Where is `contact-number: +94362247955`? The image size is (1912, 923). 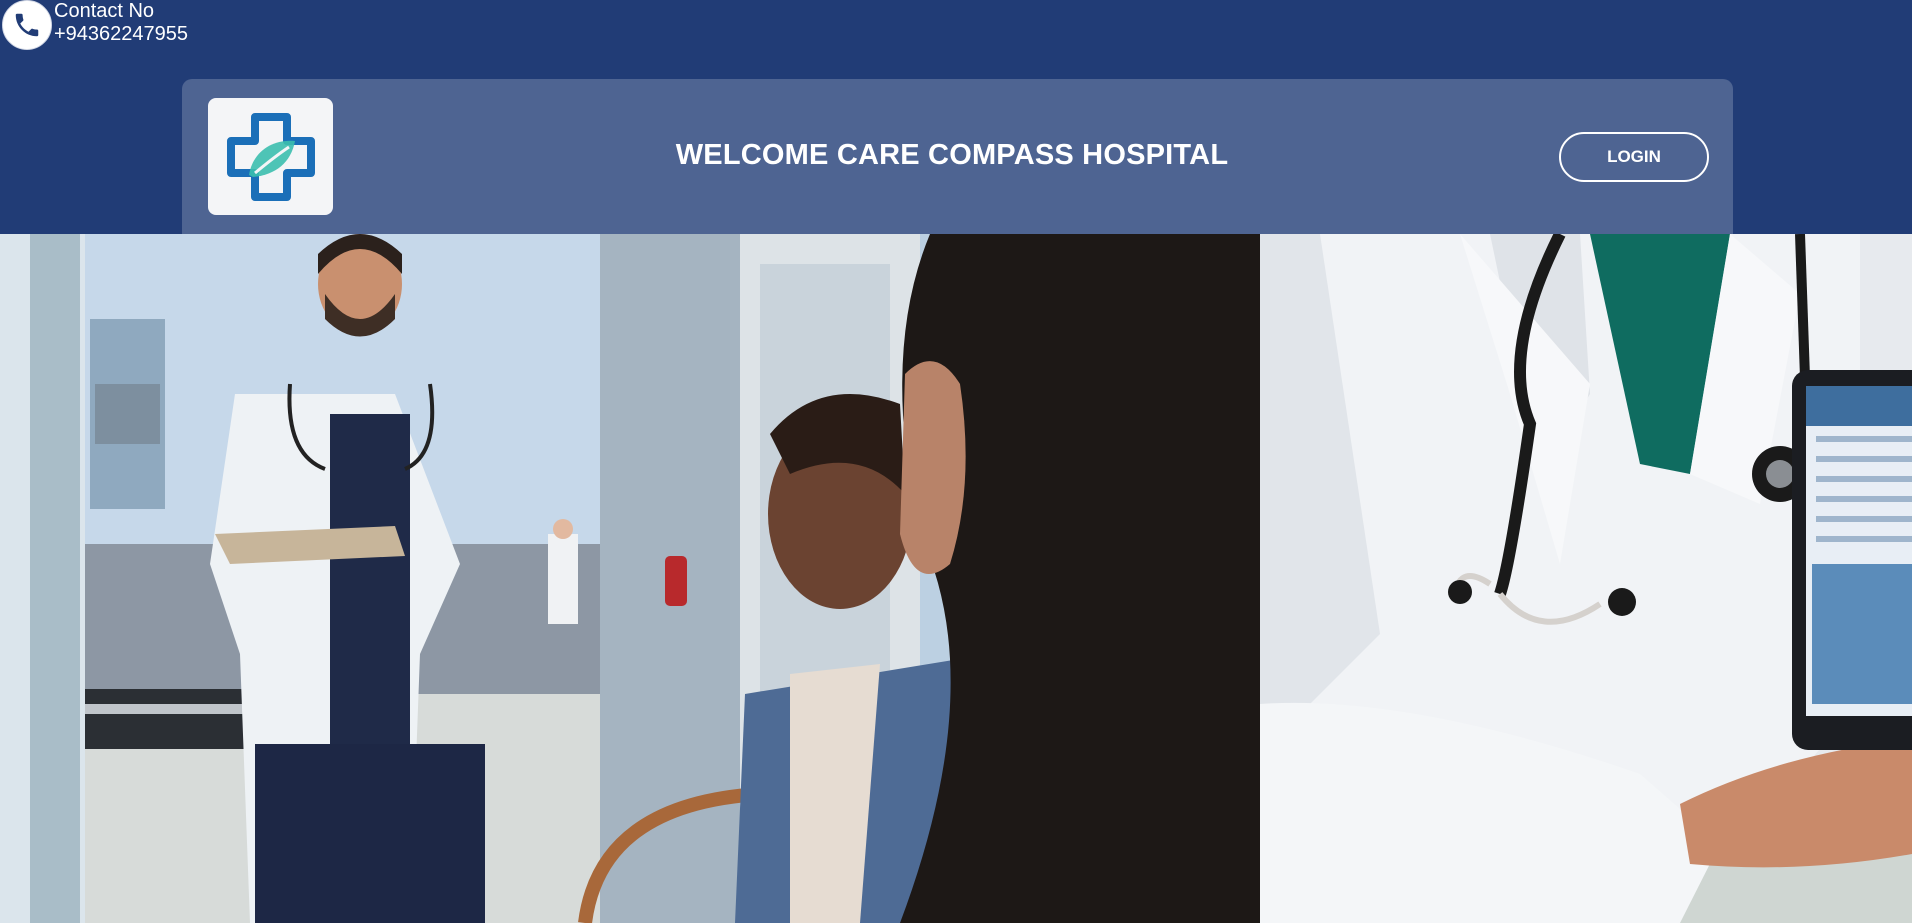 contact-number: +94362247955 is located at coordinates (121, 34).